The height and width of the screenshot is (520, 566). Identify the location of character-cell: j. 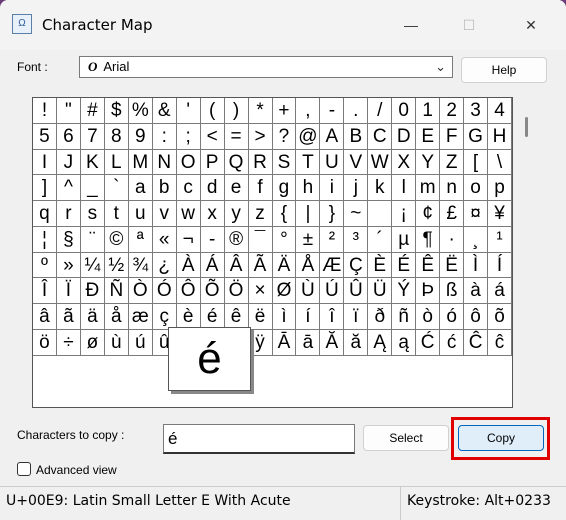
(356, 188).